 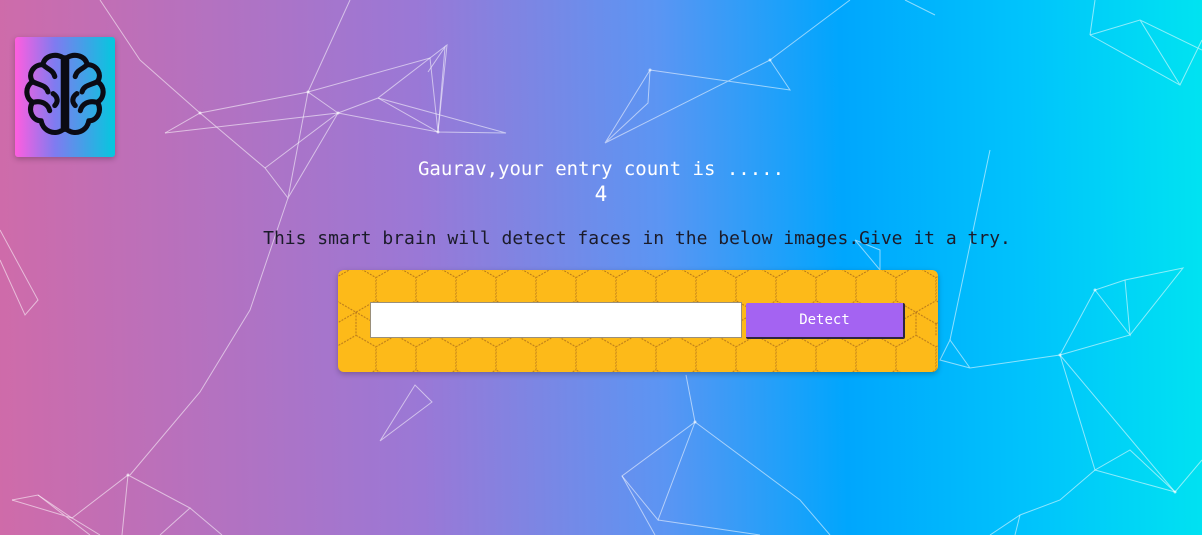 I want to click on image-url-input, so click(x=556, y=320).